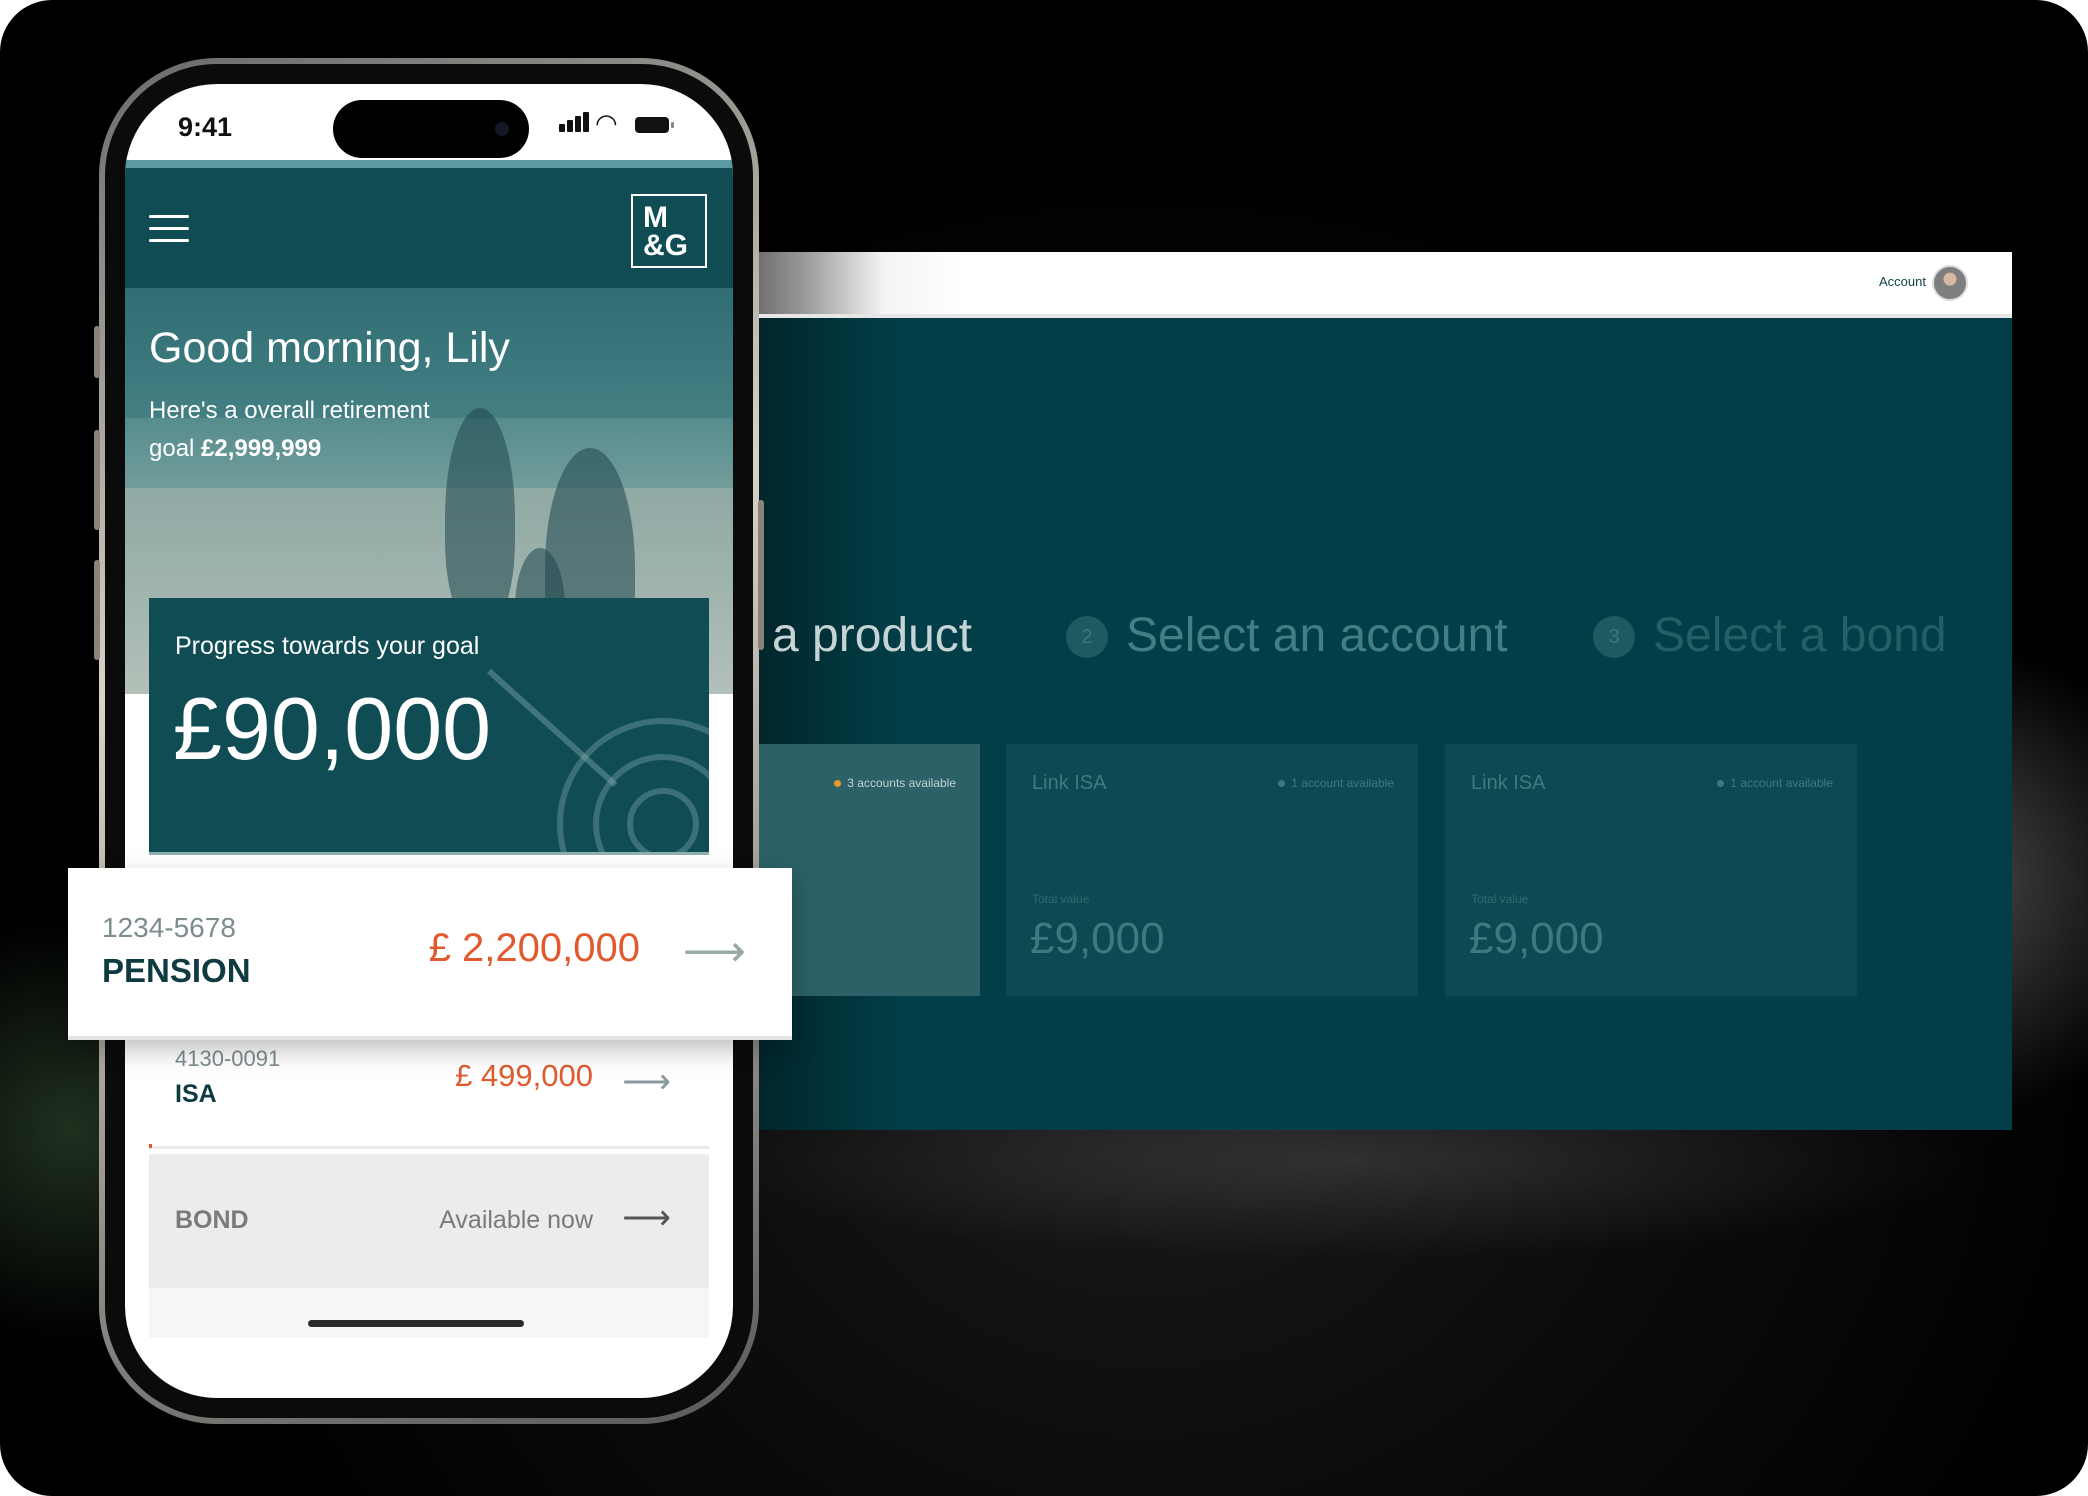 The image size is (2088, 1496). What do you see at coordinates (1800, 635) in the screenshot?
I see `step-select-bond: Select a bond` at bounding box center [1800, 635].